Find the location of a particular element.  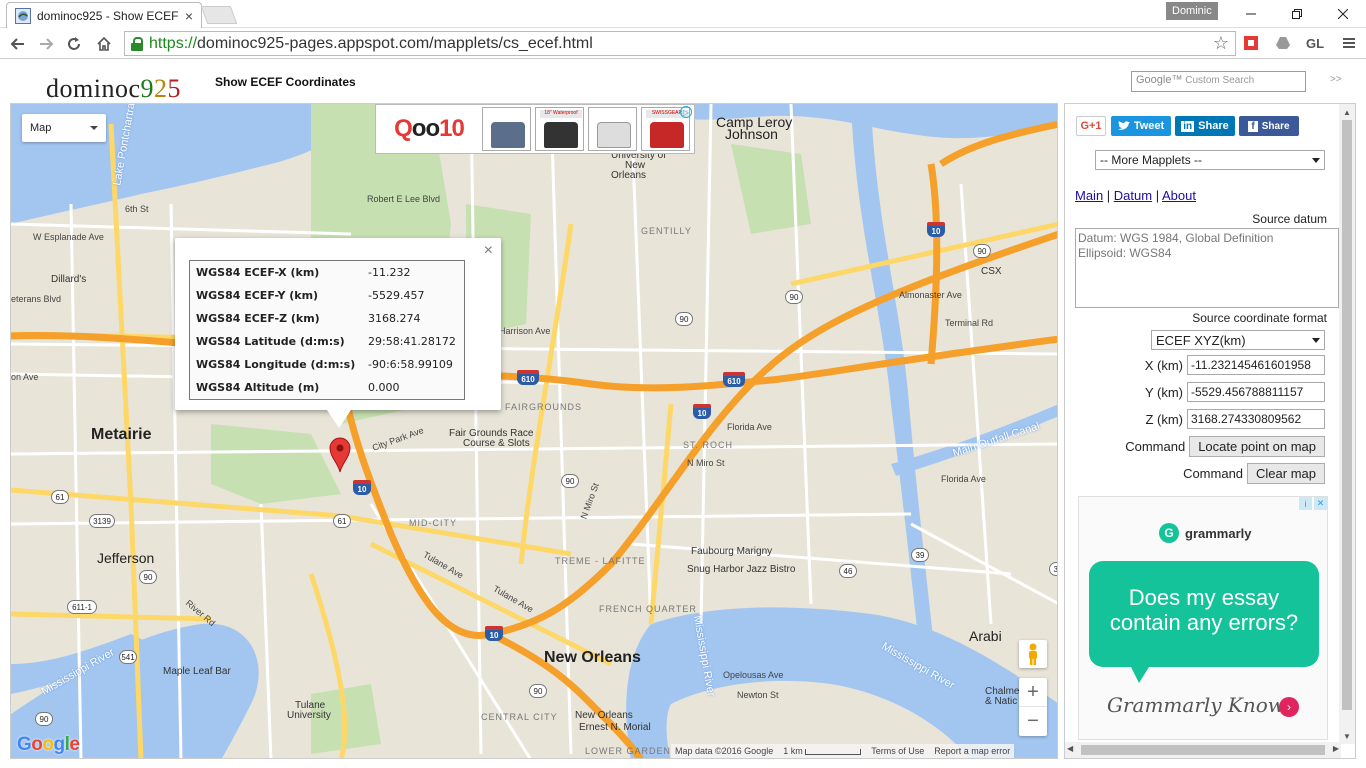

facebook-share-button: f Share is located at coordinates (1269, 126).